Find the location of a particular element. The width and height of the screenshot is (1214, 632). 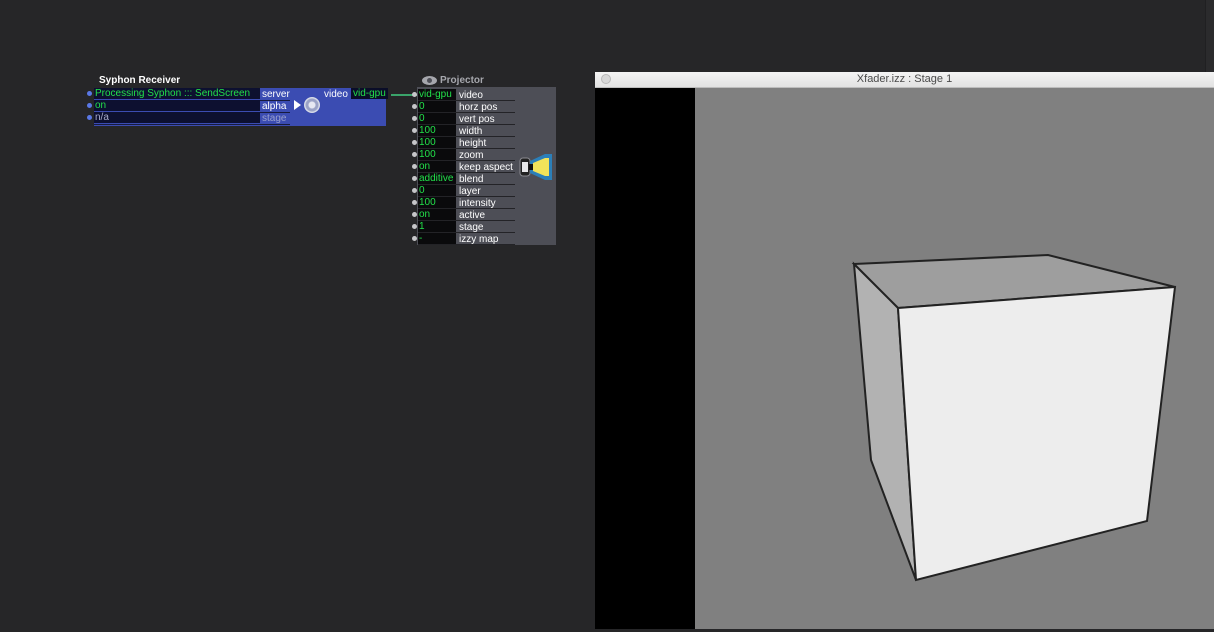

horz-pos-input-port is located at coordinates (414, 106).